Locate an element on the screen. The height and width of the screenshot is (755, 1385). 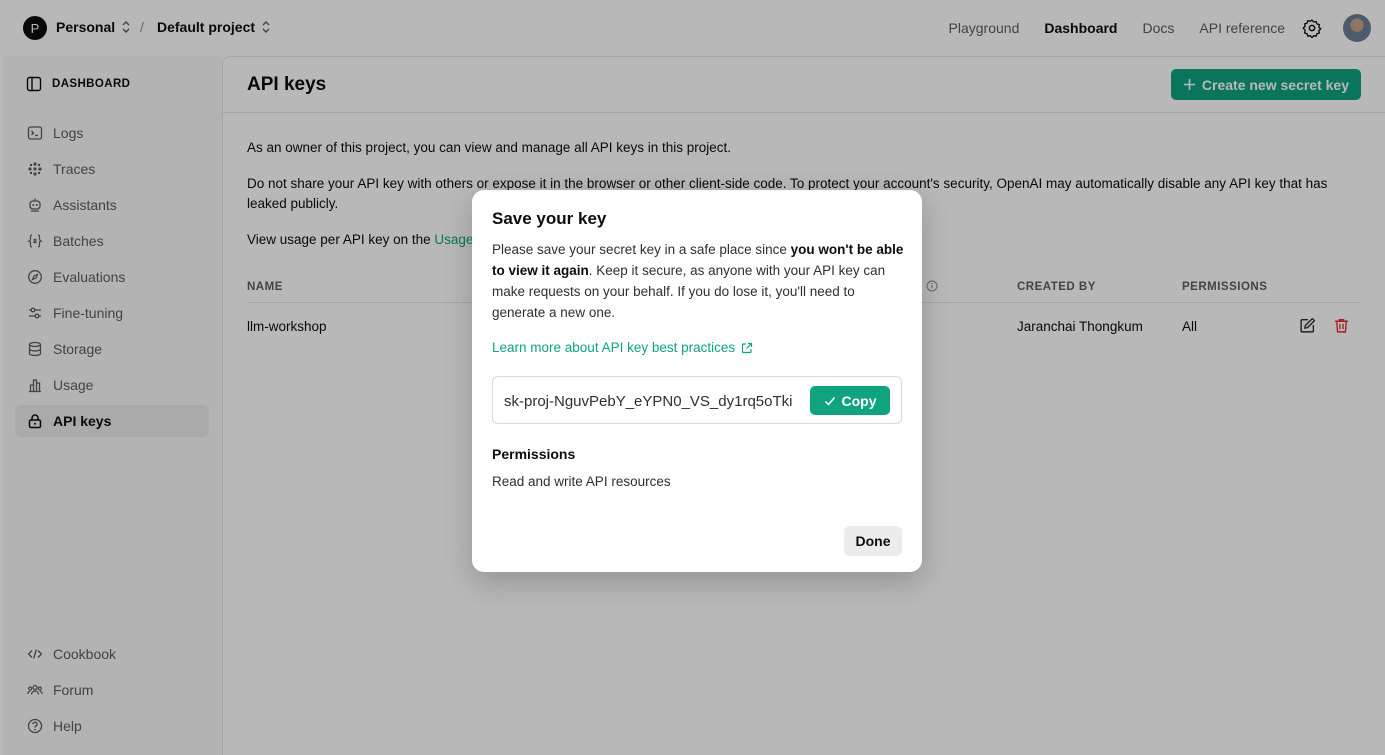
permissions-value: Read and write API resources is located at coordinates (581, 481).